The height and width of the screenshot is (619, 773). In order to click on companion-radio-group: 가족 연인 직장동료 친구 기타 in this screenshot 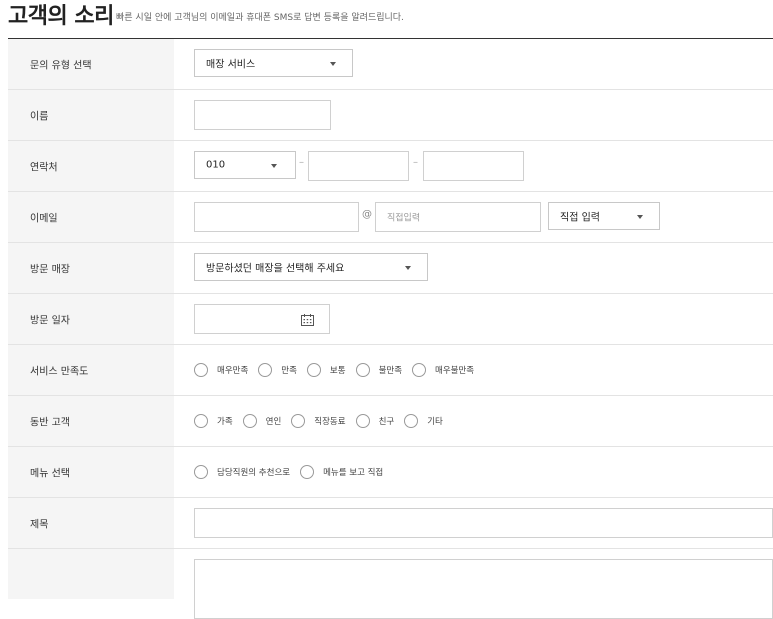, I will do `click(323, 421)`.